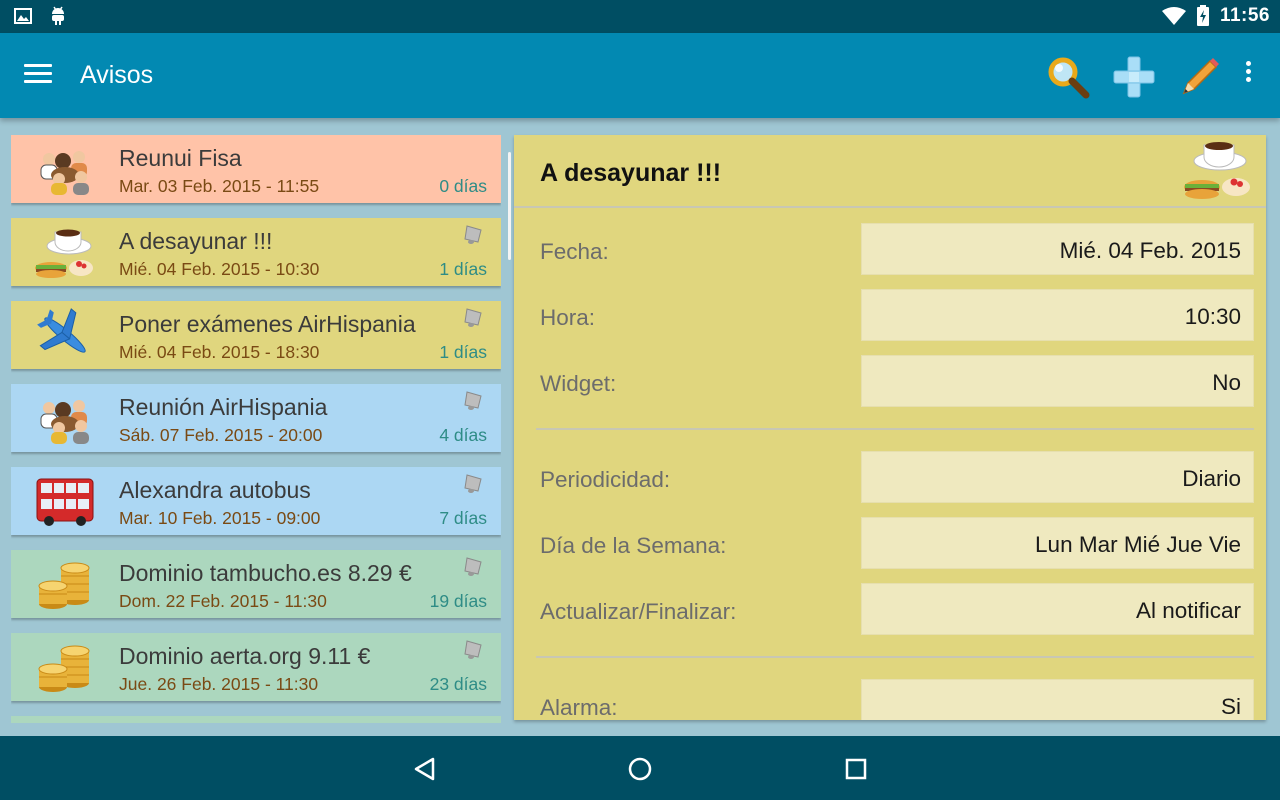  Describe the element at coordinates (640, 75) in the screenshot. I see `app-bar: Avisos` at that location.